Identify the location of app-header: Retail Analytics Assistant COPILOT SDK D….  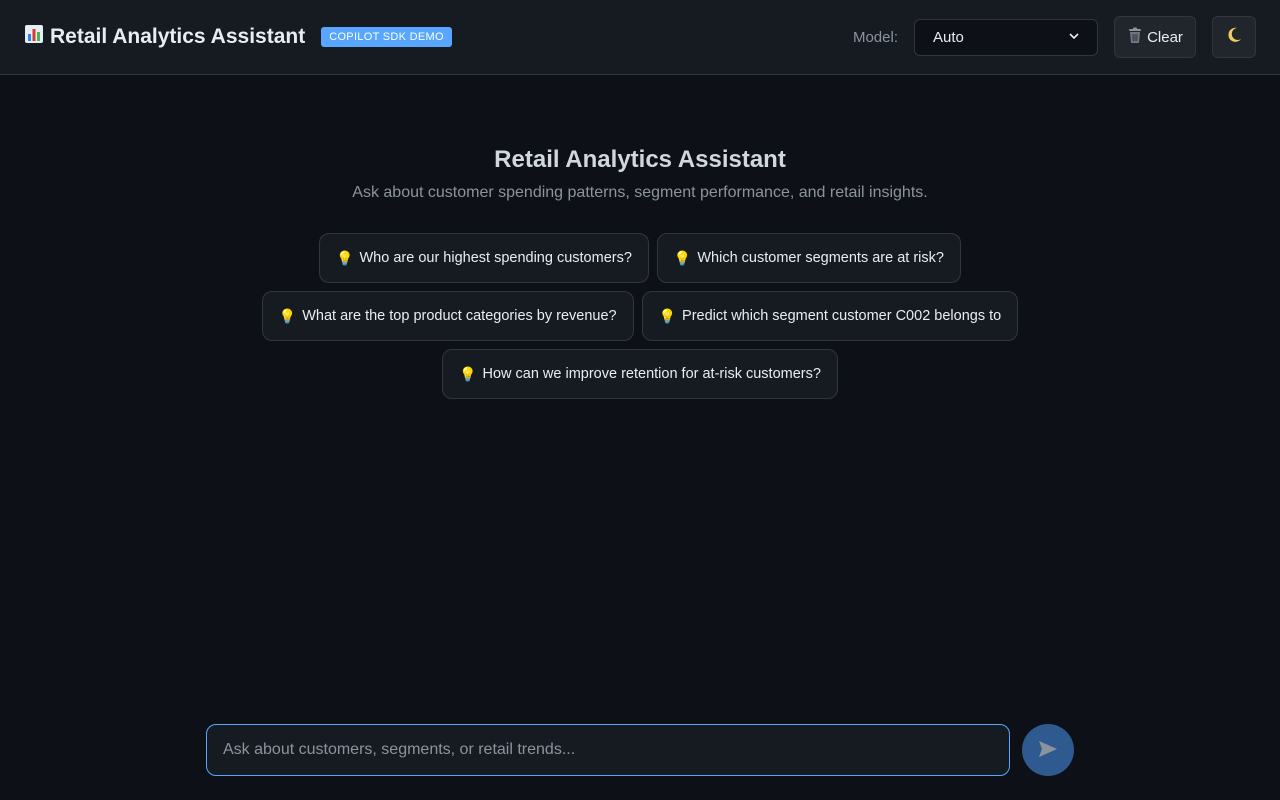
(640, 37).